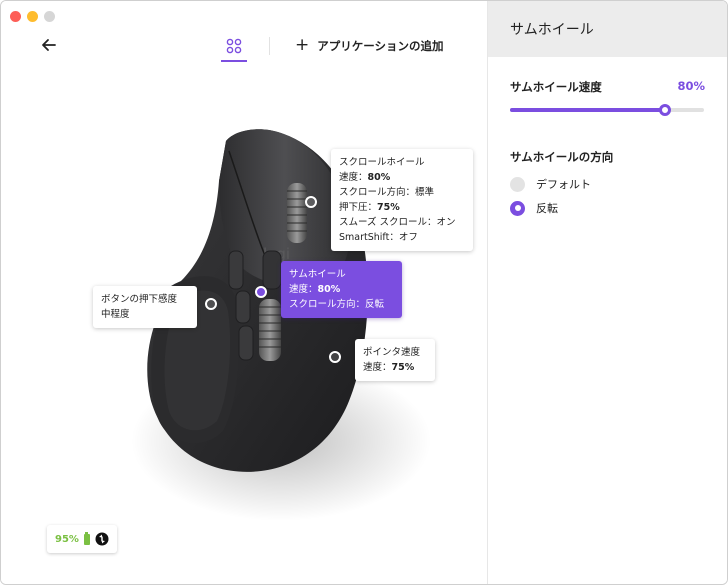 The height and width of the screenshot is (585, 728). I want to click on scroll-wheel-direction: スクロール方向：標準, so click(387, 192).